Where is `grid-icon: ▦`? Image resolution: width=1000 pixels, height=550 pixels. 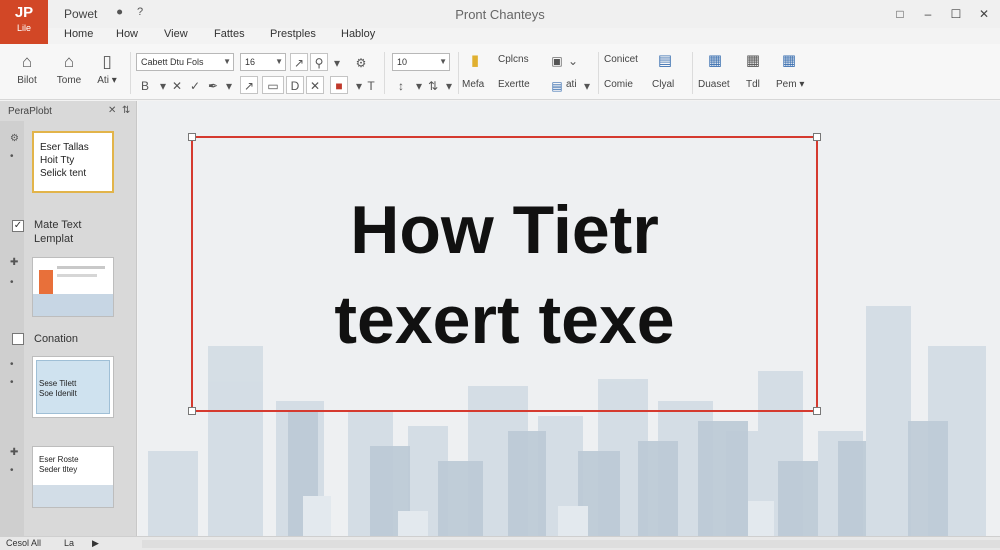 grid-icon: ▦ is located at coordinates (753, 61).